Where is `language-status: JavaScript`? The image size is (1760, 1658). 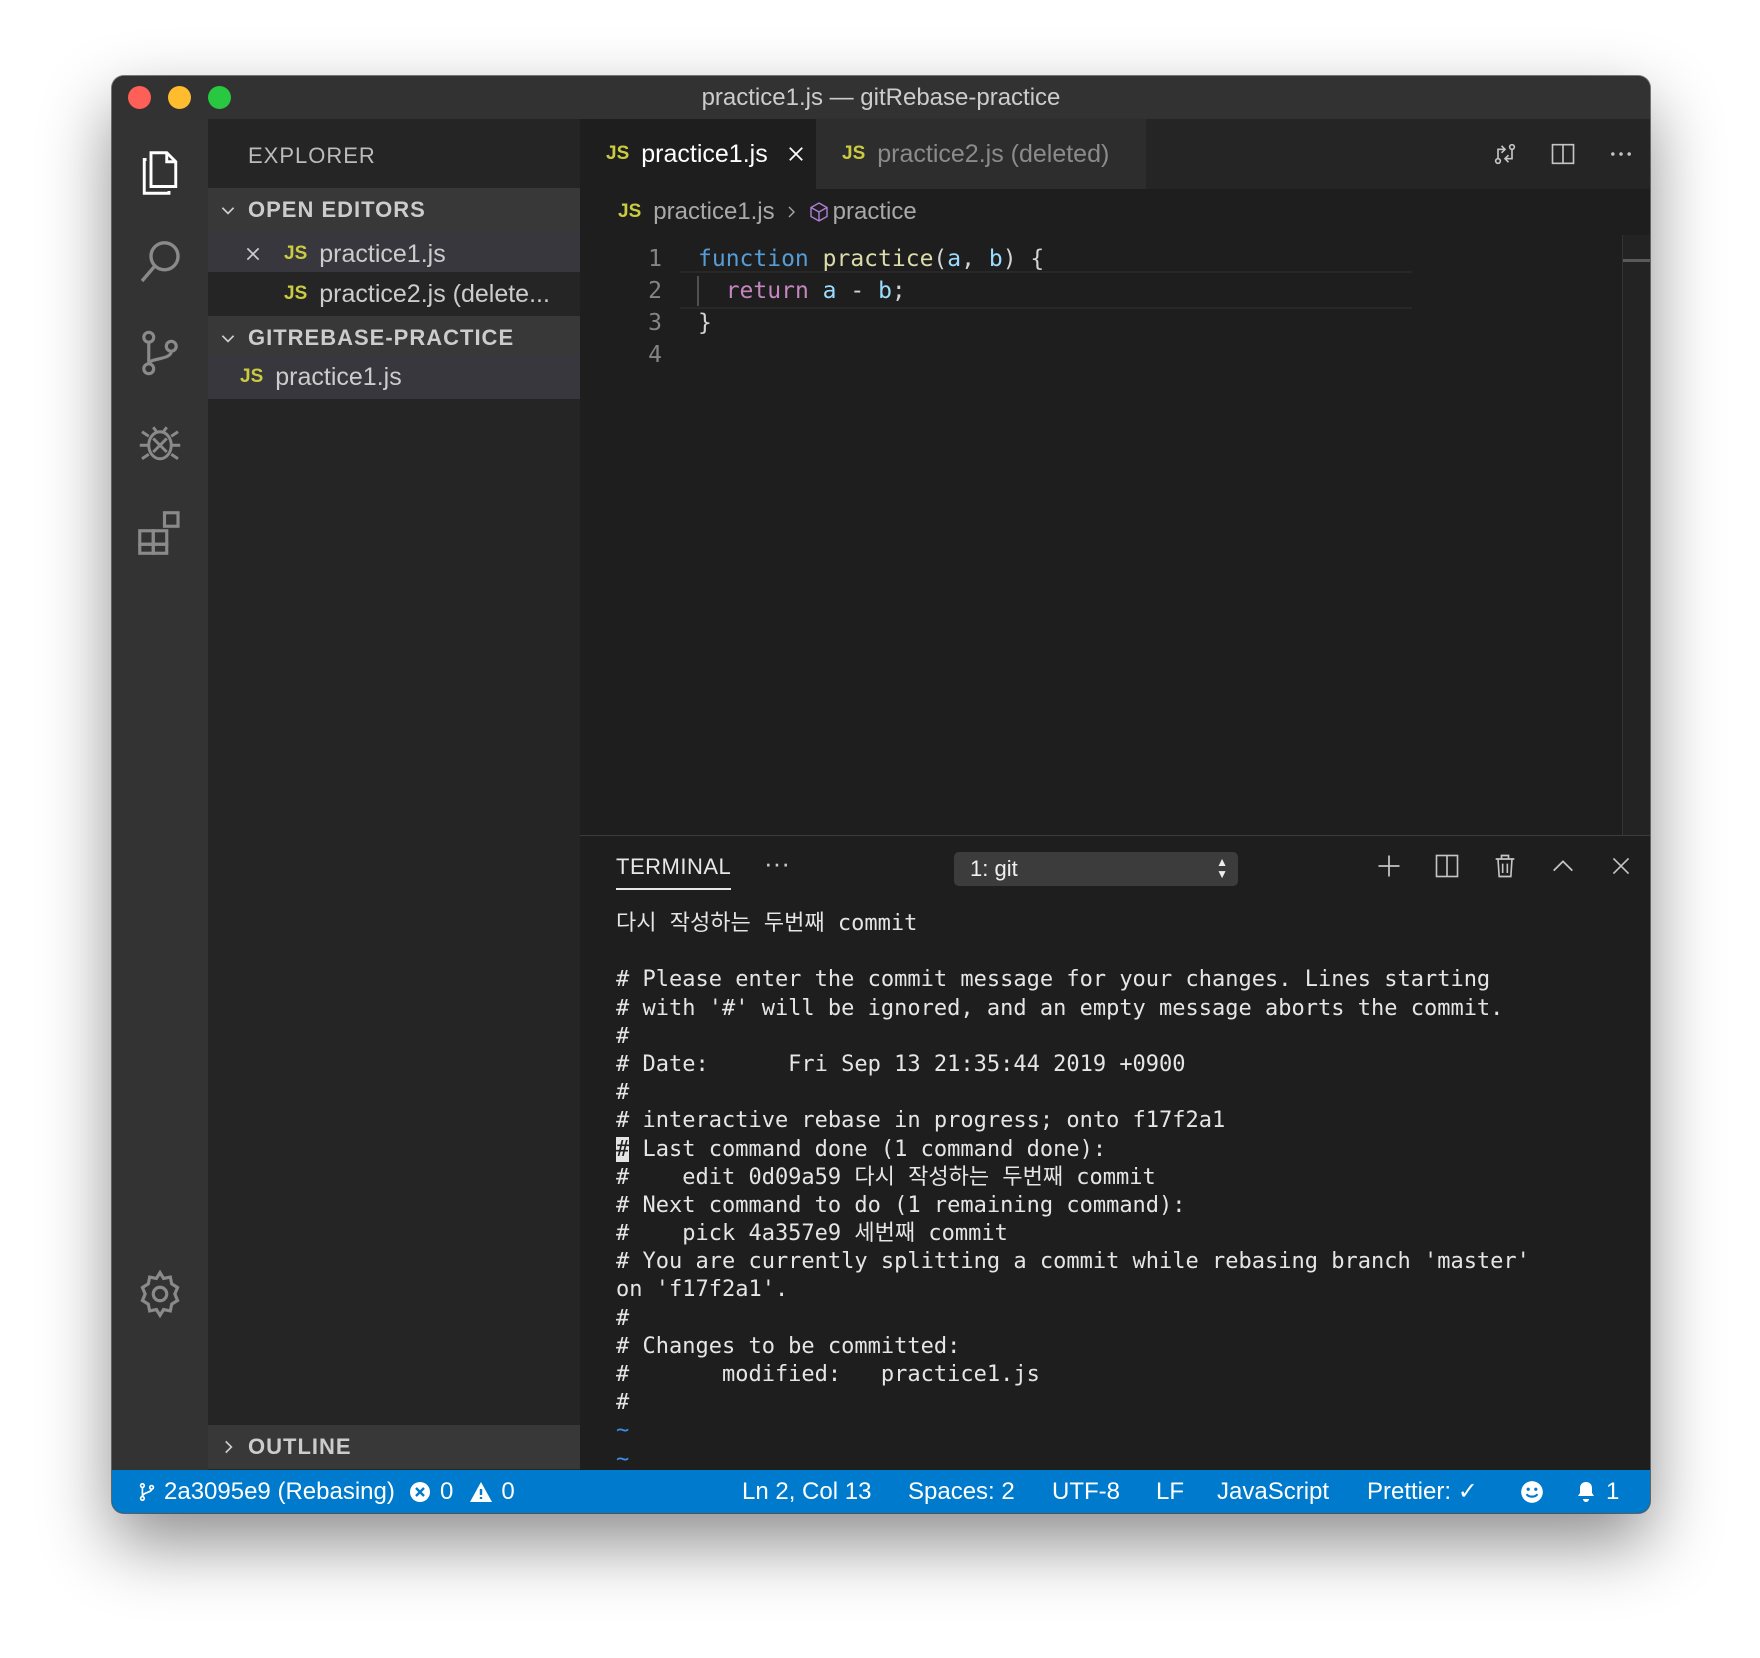 language-status: JavaScript is located at coordinates (1273, 1491).